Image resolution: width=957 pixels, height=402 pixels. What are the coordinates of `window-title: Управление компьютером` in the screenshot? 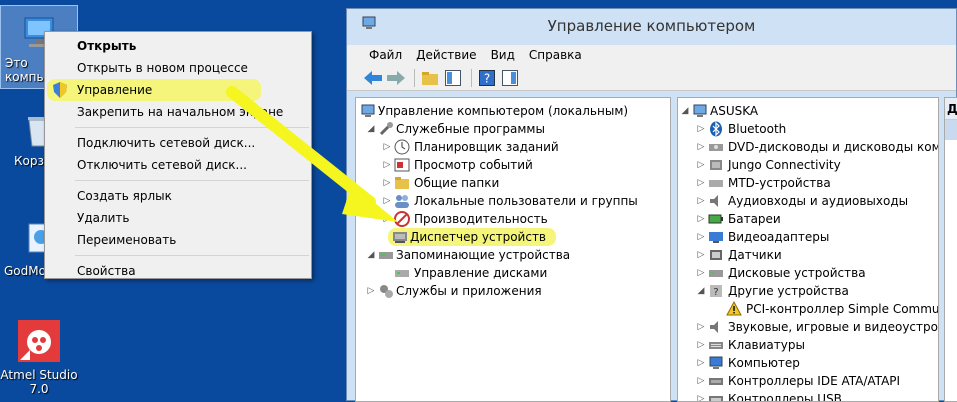 It's located at (651, 26).